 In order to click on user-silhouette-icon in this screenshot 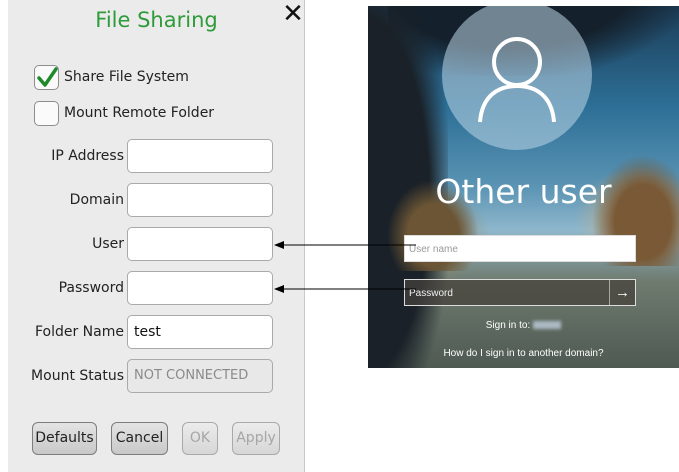, I will do `click(517, 78)`.